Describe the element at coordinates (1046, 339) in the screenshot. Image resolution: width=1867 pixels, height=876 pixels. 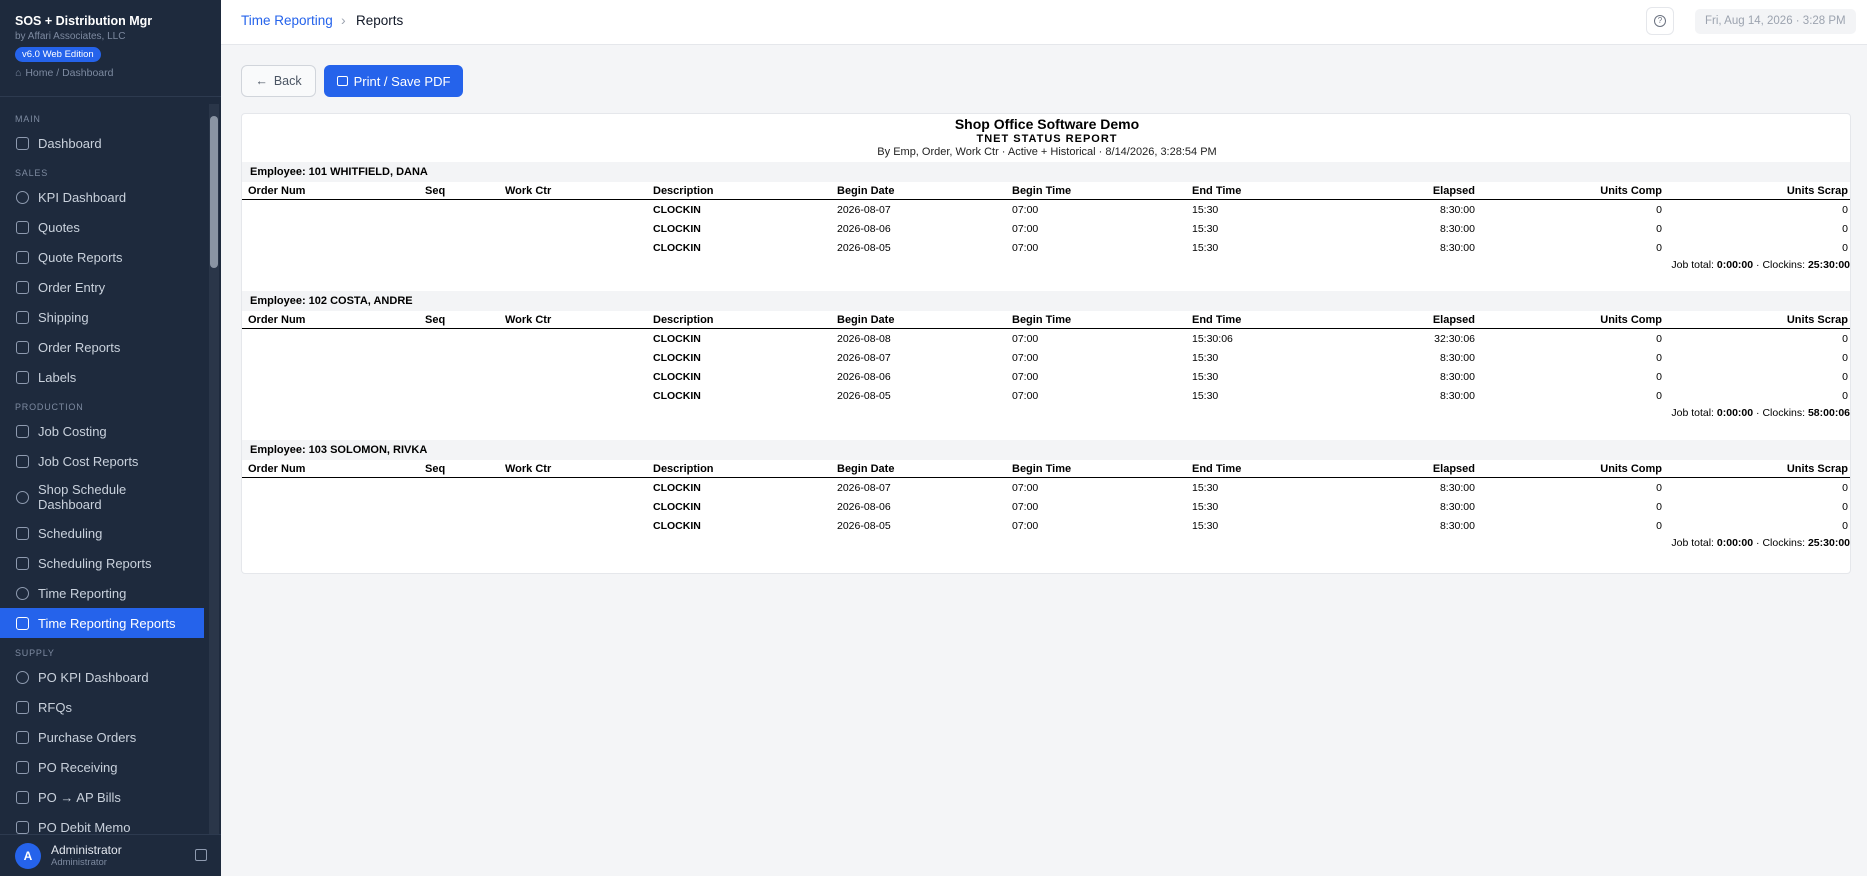
I see `table-row: CLOCKIN 2026-08-08 07:00 15:30:06 32:30:06 0 0` at that location.